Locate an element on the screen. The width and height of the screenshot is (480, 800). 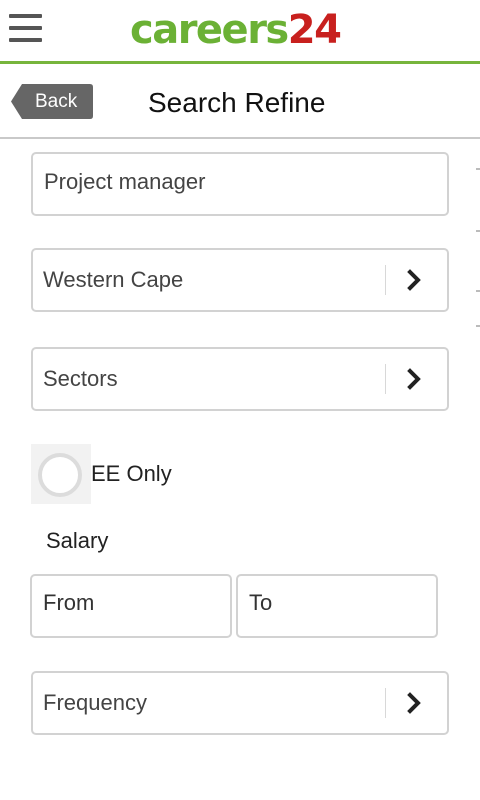
ee-only-radio-background is located at coordinates (61, 474).